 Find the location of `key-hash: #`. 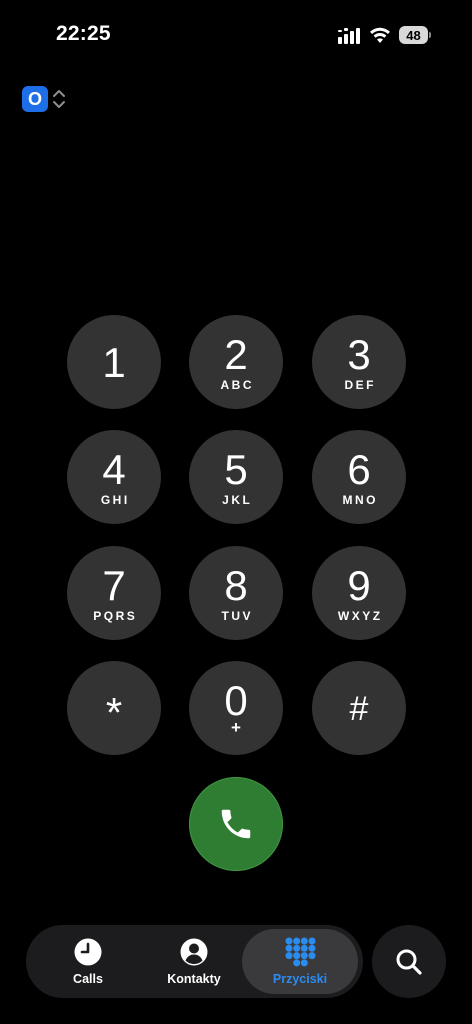

key-hash: # is located at coordinates (359, 708).